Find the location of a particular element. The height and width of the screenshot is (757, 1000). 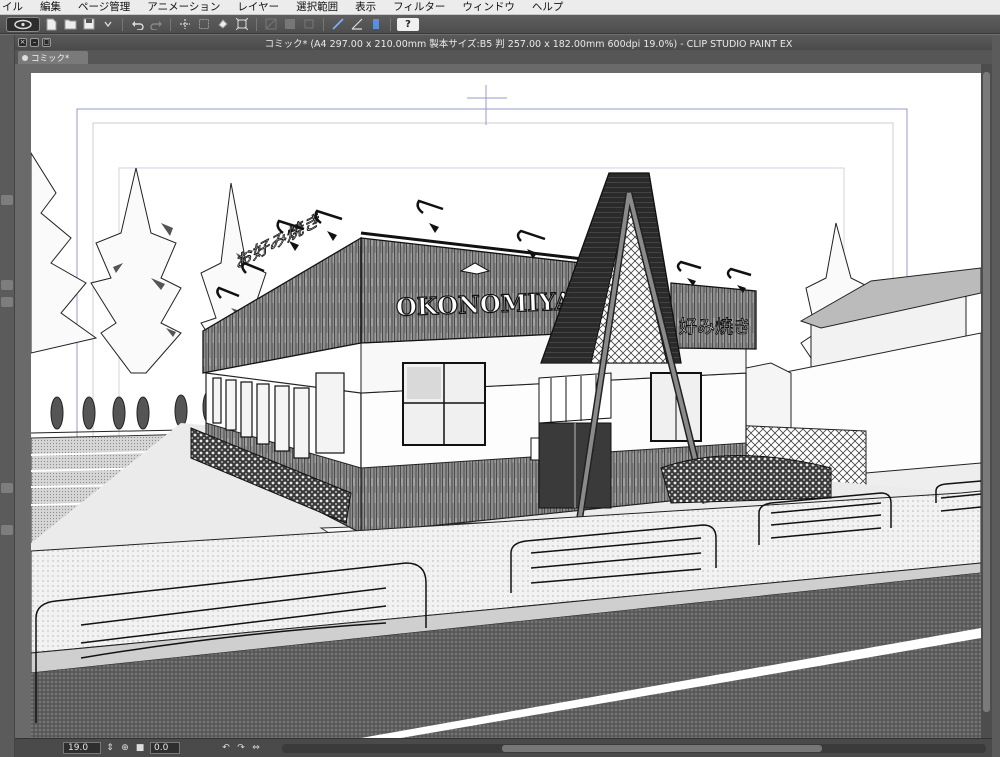

menu-view: 表示 is located at coordinates (366, 7).